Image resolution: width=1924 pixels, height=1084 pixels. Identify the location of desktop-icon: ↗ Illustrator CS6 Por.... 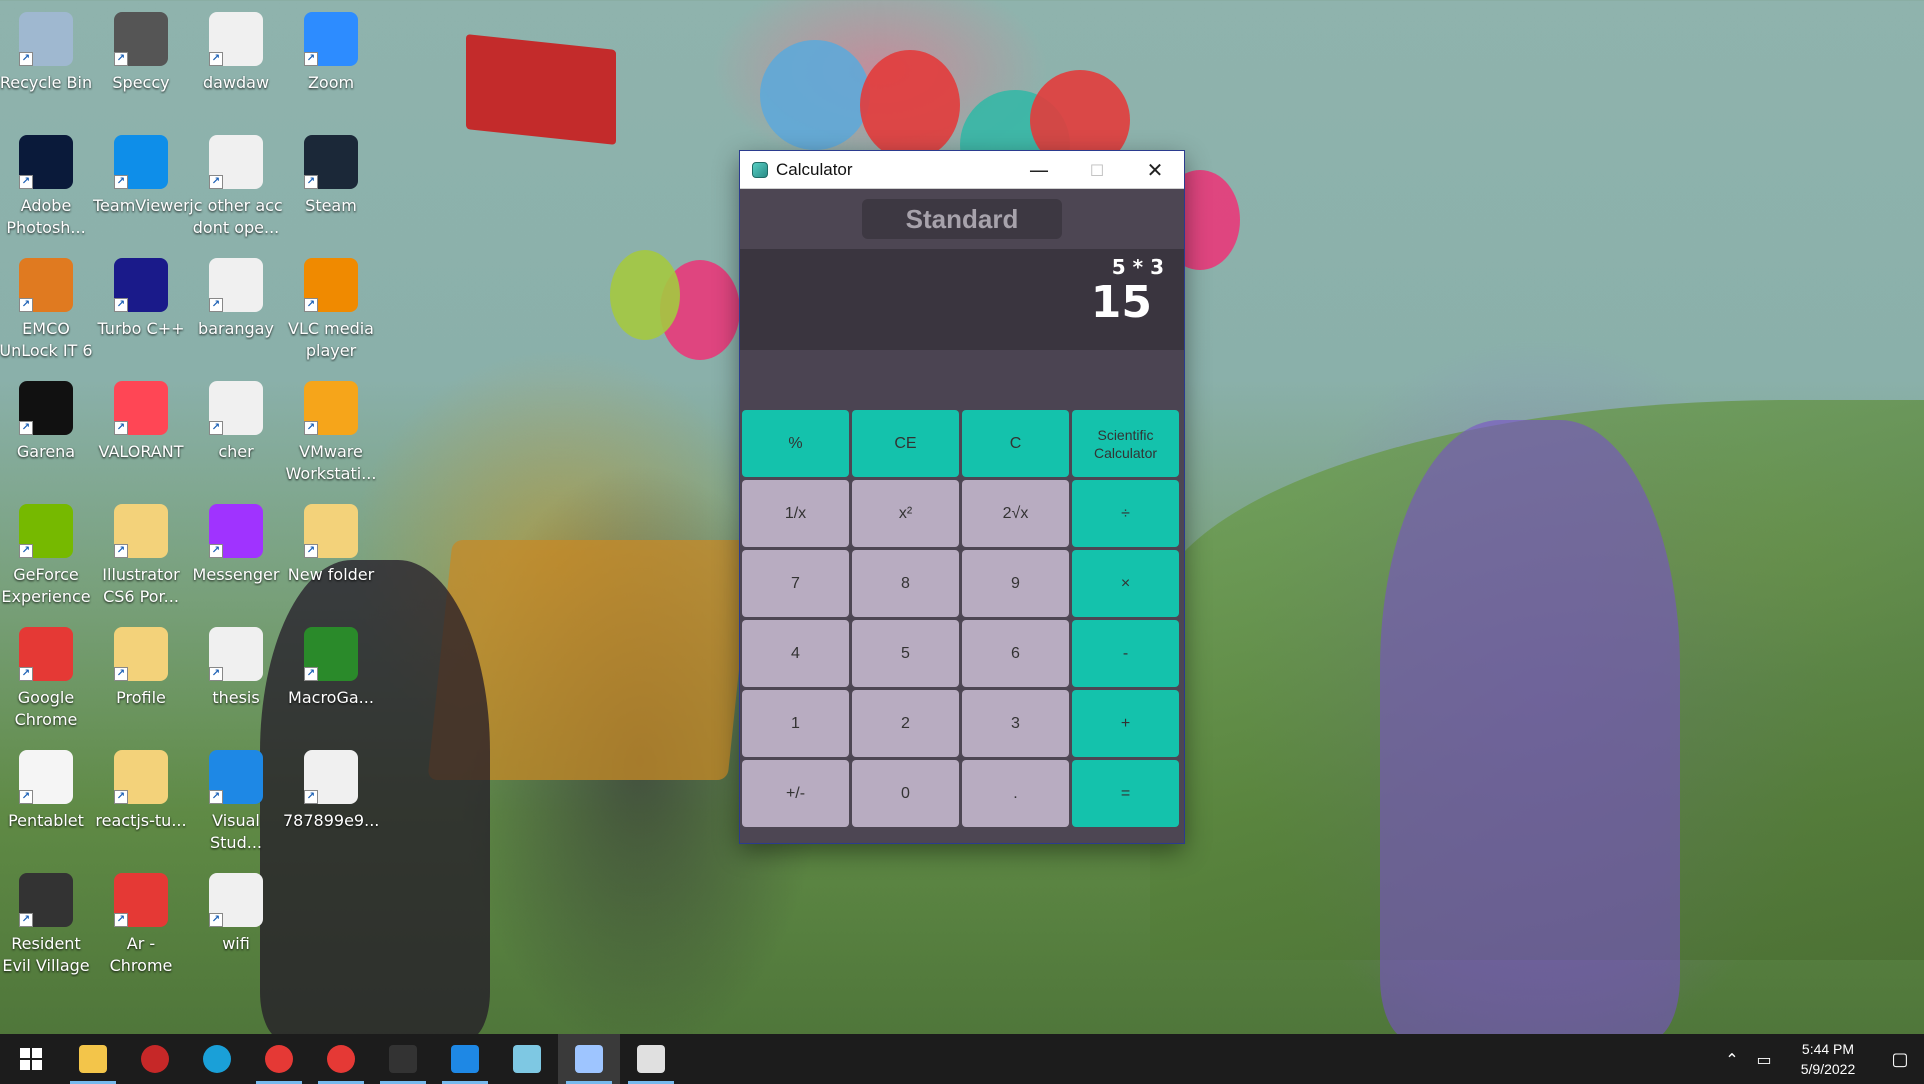
(141, 555).